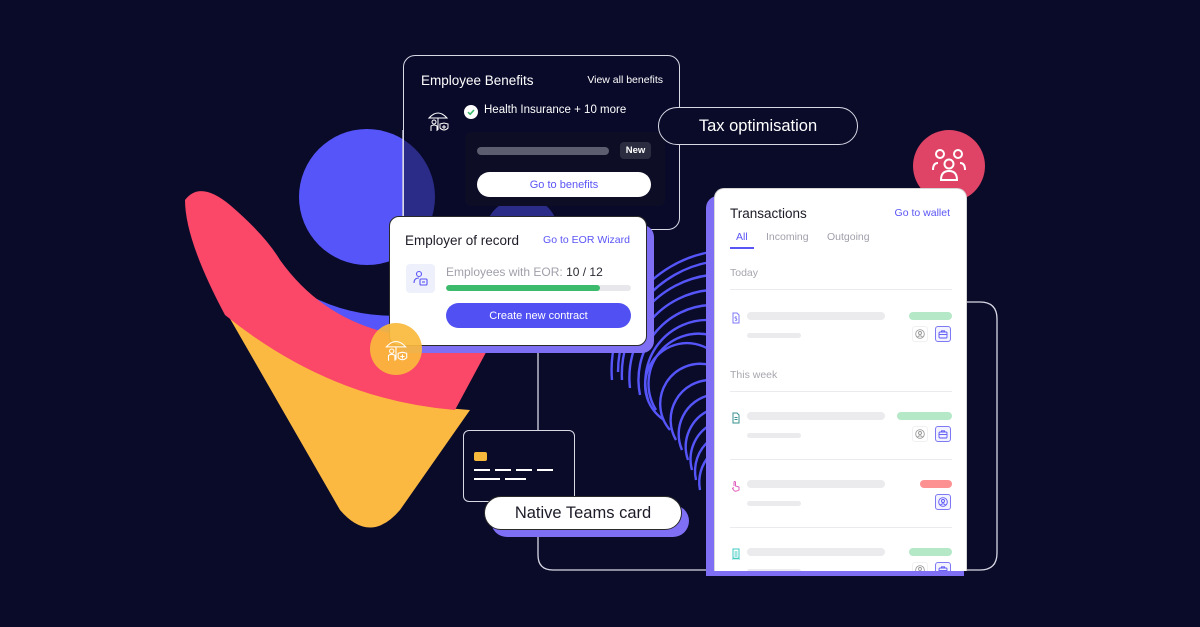  Describe the element at coordinates (420, 278) in the screenshot. I see `employee-contract-icon` at that location.